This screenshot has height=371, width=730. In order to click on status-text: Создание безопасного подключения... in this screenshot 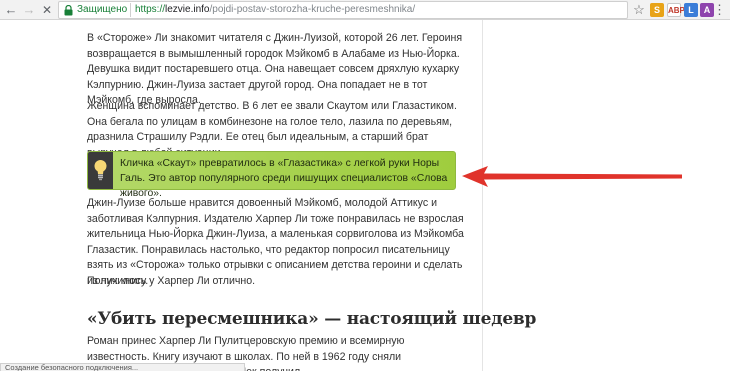, I will do `click(72, 367)`.